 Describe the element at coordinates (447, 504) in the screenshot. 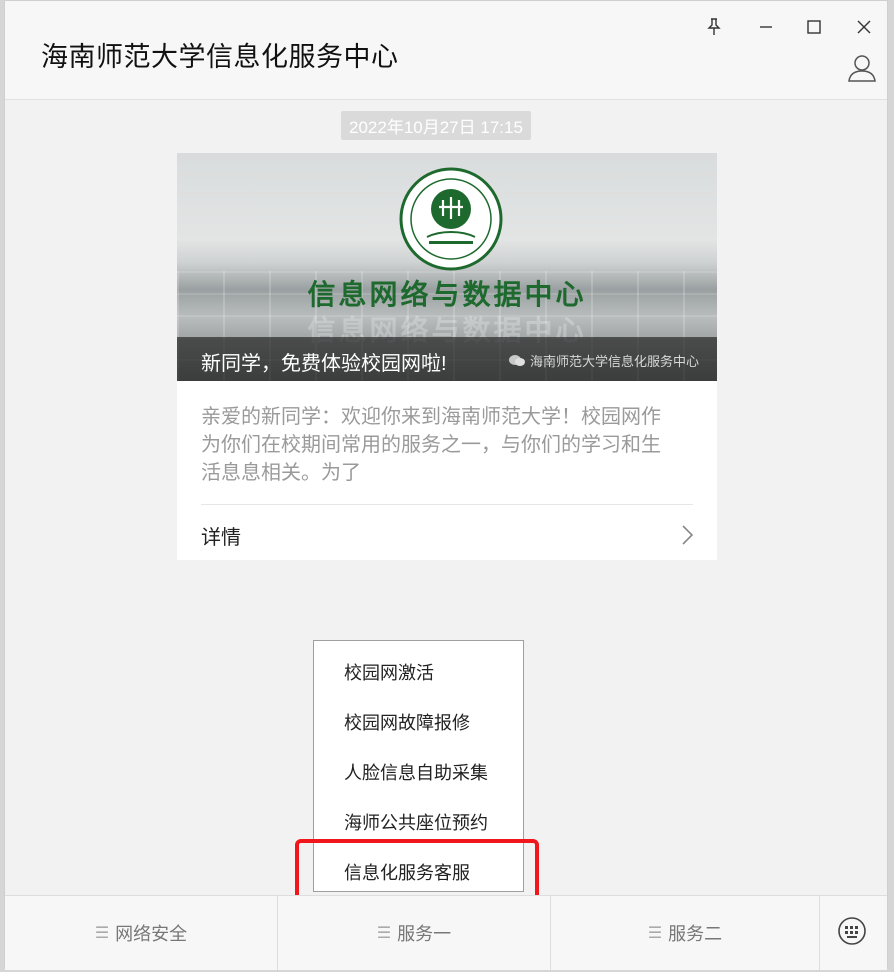

I see `card-divider` at that location.